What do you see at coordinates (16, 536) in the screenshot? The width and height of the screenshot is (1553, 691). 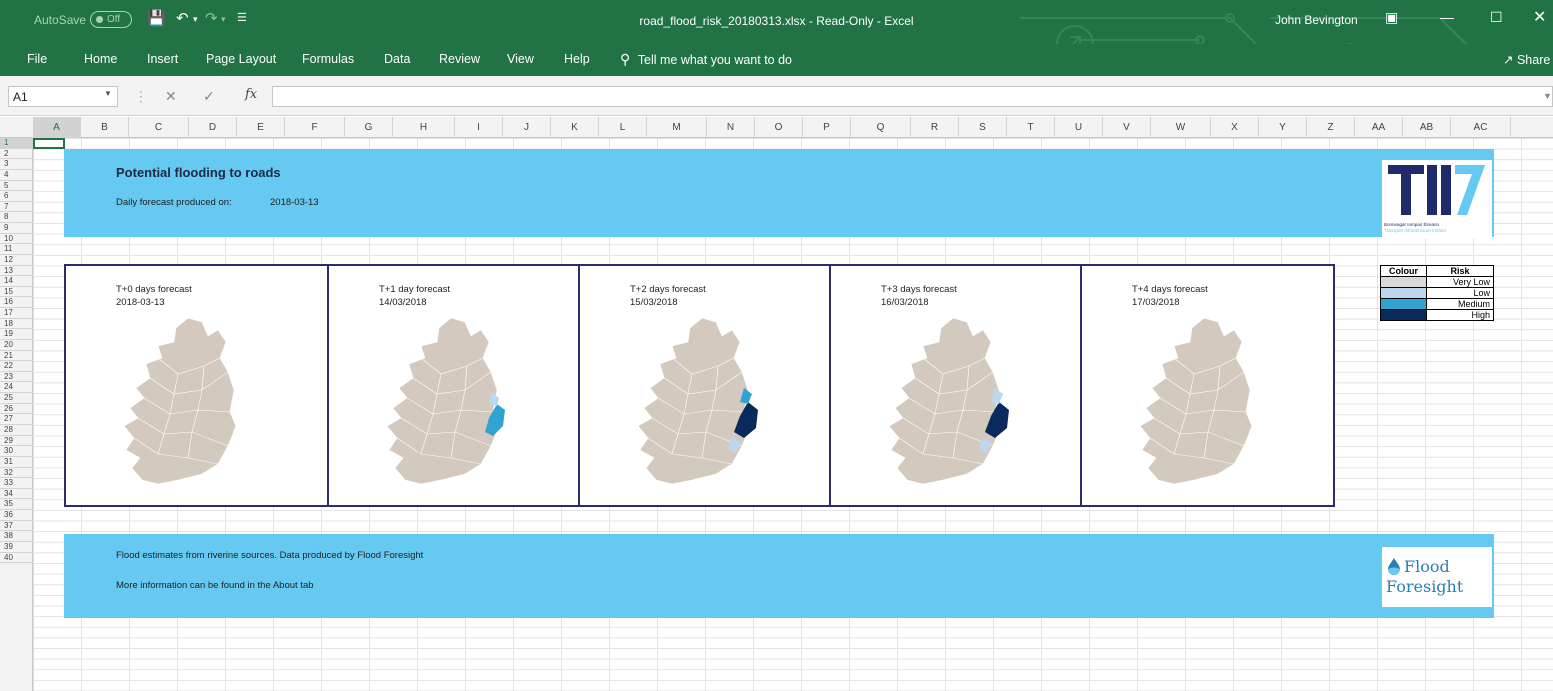 I see `row-header: 38` at bounding box center [16, 536].